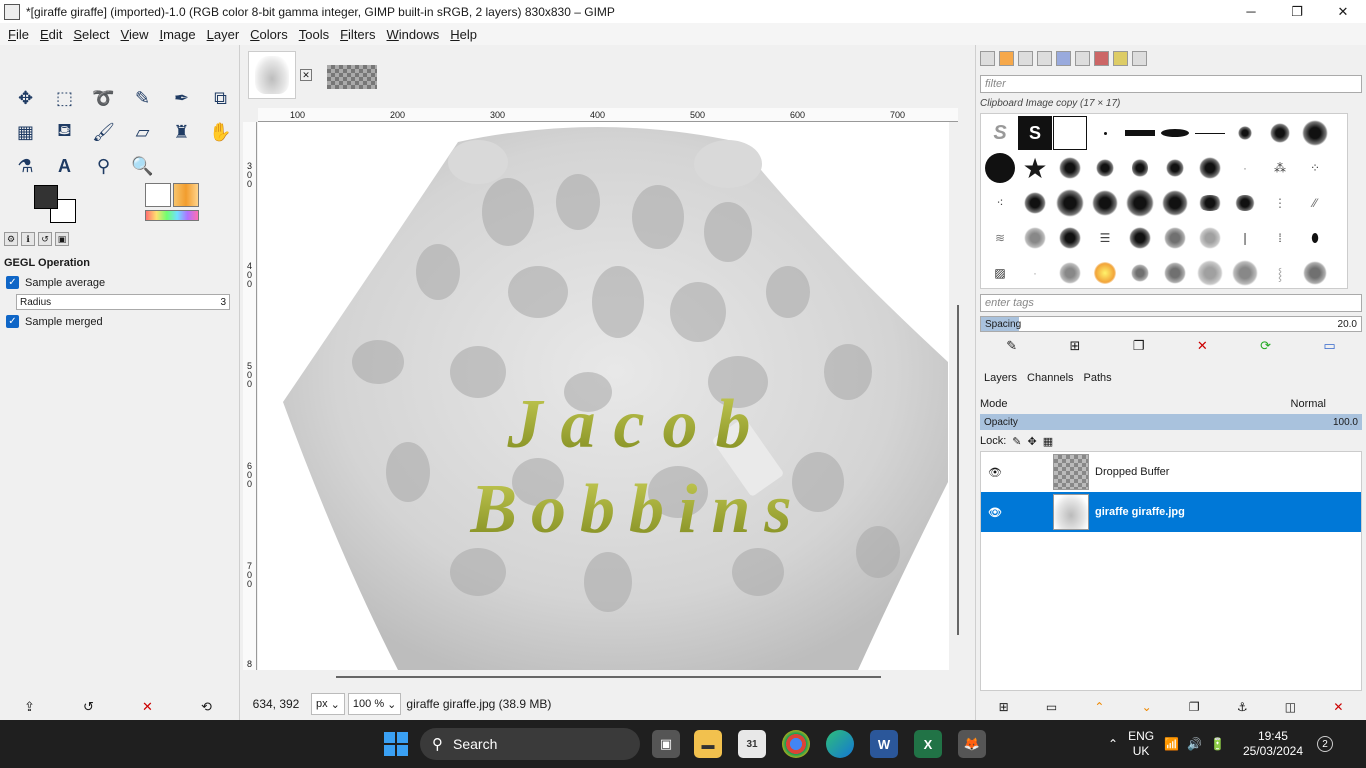 This screenshot has width=1366, height=768. I want to click on minimize-button: ─, so click(1251, 11).